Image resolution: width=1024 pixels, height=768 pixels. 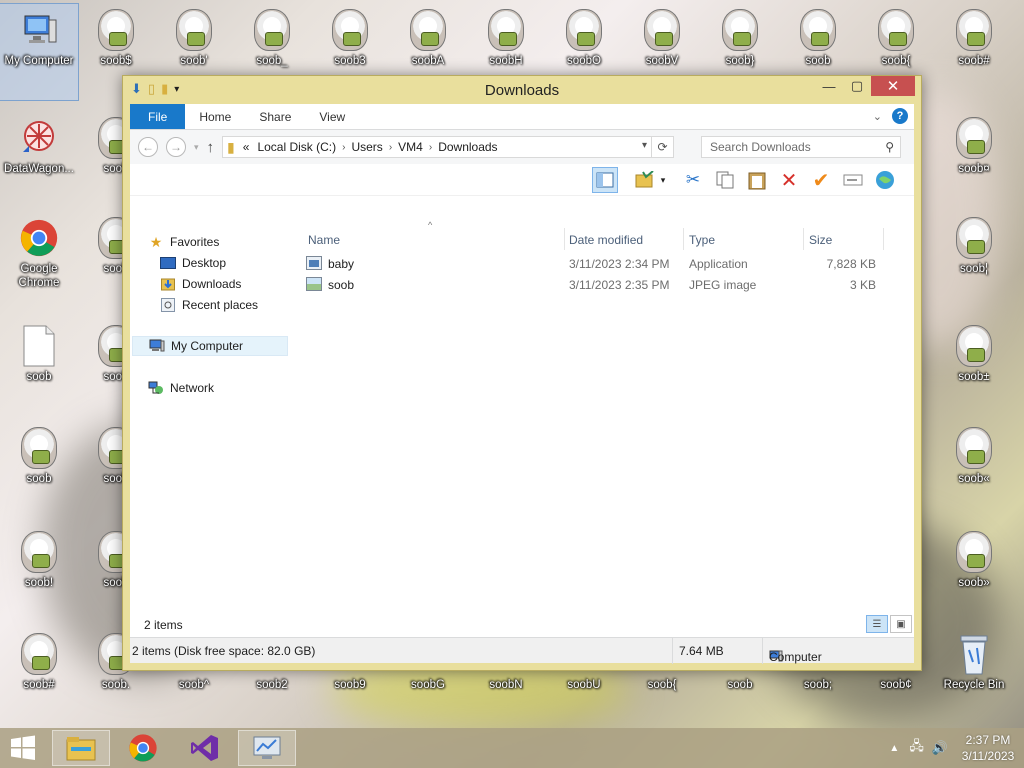 What do you see at coordinates (39, 260) in the screenshot?
I see `desktop-icon-chrome: Google Chrome` at bounding box center [39, 260].